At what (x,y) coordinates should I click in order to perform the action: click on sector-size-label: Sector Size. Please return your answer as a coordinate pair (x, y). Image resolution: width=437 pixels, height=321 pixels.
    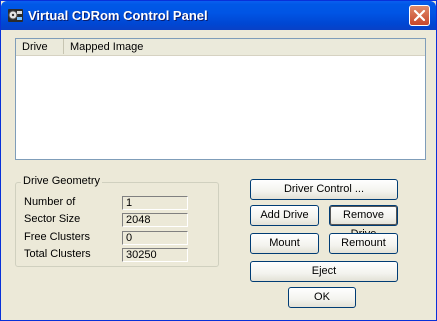
    Looking at the image, I should click on (52, 219).